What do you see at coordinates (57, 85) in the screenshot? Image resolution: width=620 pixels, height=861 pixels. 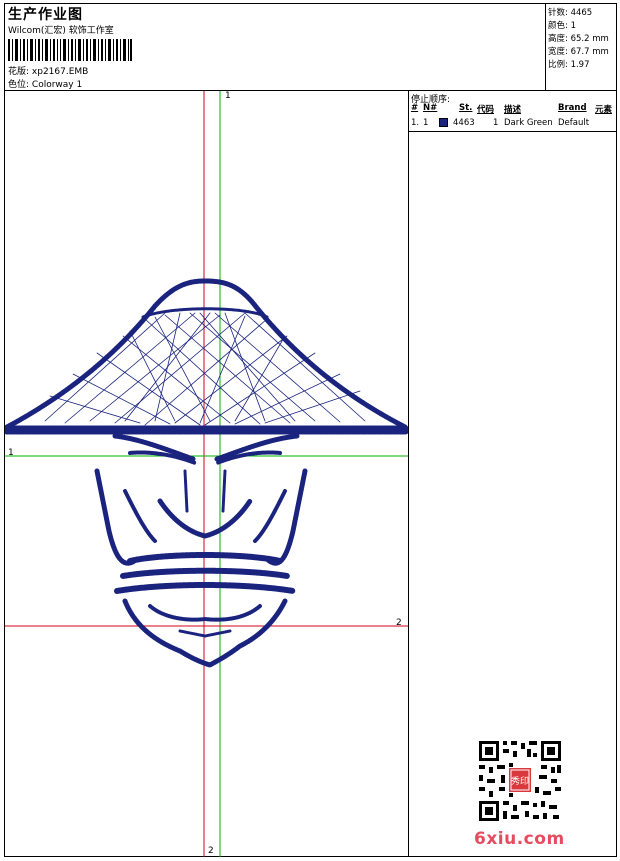 I see `colorway-value: Colorway 1` at bounding box center [57, 85].